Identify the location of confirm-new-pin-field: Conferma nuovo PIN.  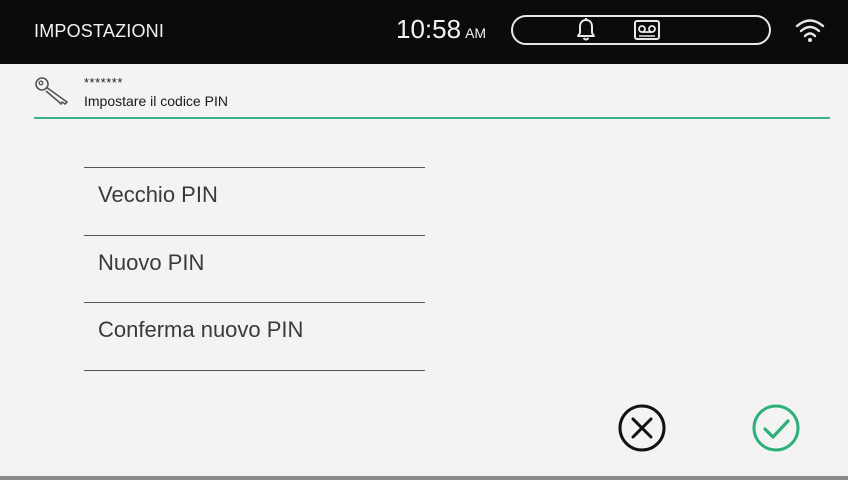
(258, 330).